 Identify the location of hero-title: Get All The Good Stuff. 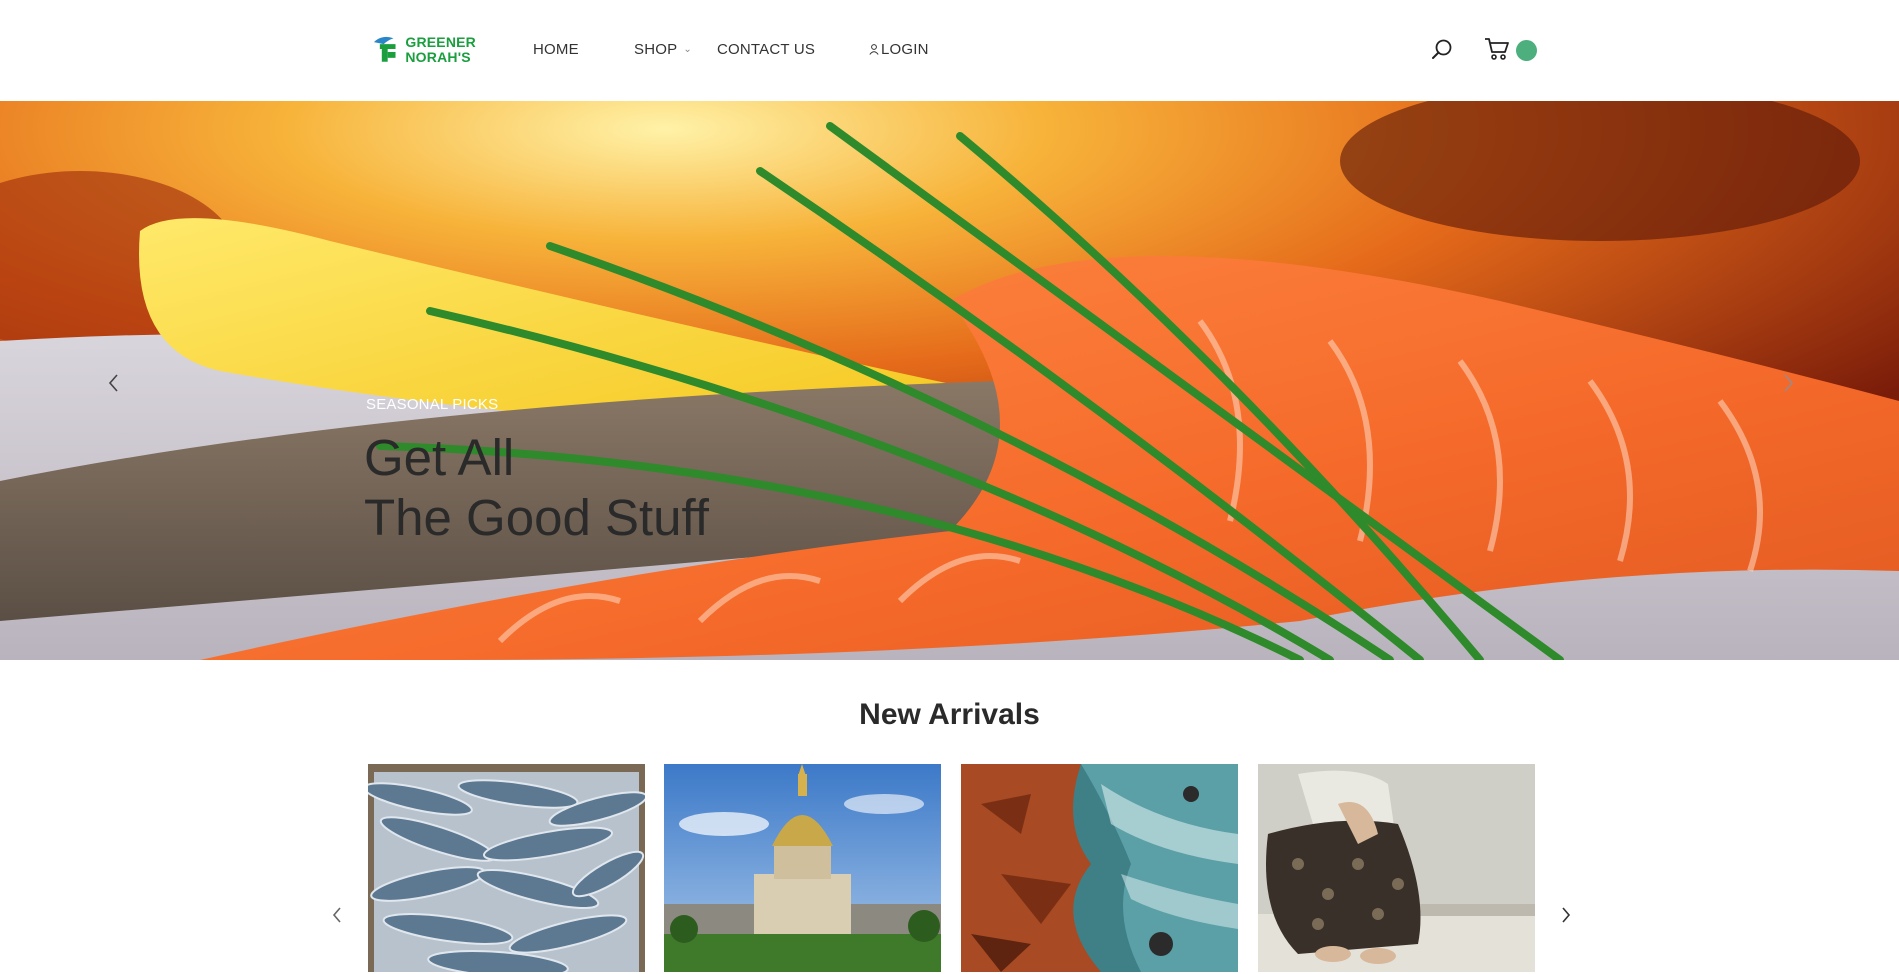
(536, 488).